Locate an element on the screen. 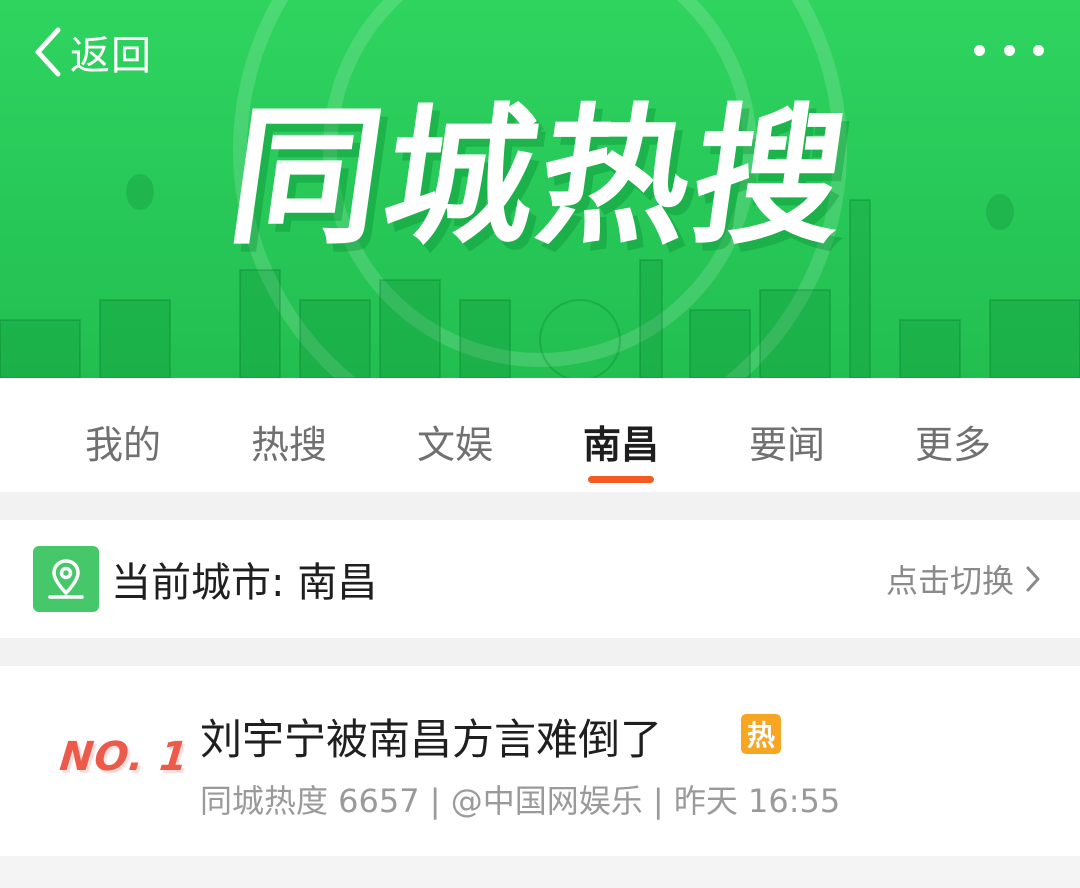  switch-city-button: 点击切换 is located at coordinates (965, 579).